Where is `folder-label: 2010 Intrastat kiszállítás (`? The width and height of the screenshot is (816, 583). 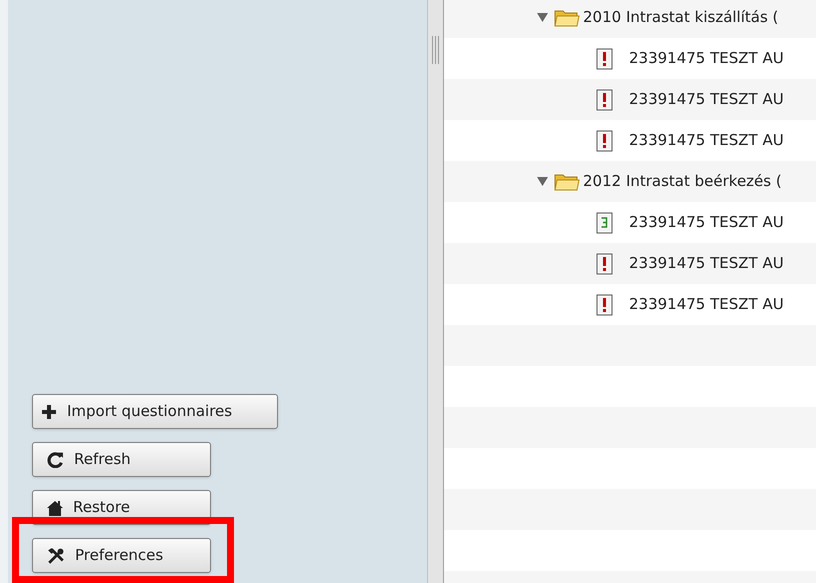
folder-label: 2010 Intrastat kiszállítás ( is located at coordinates (680, 17).